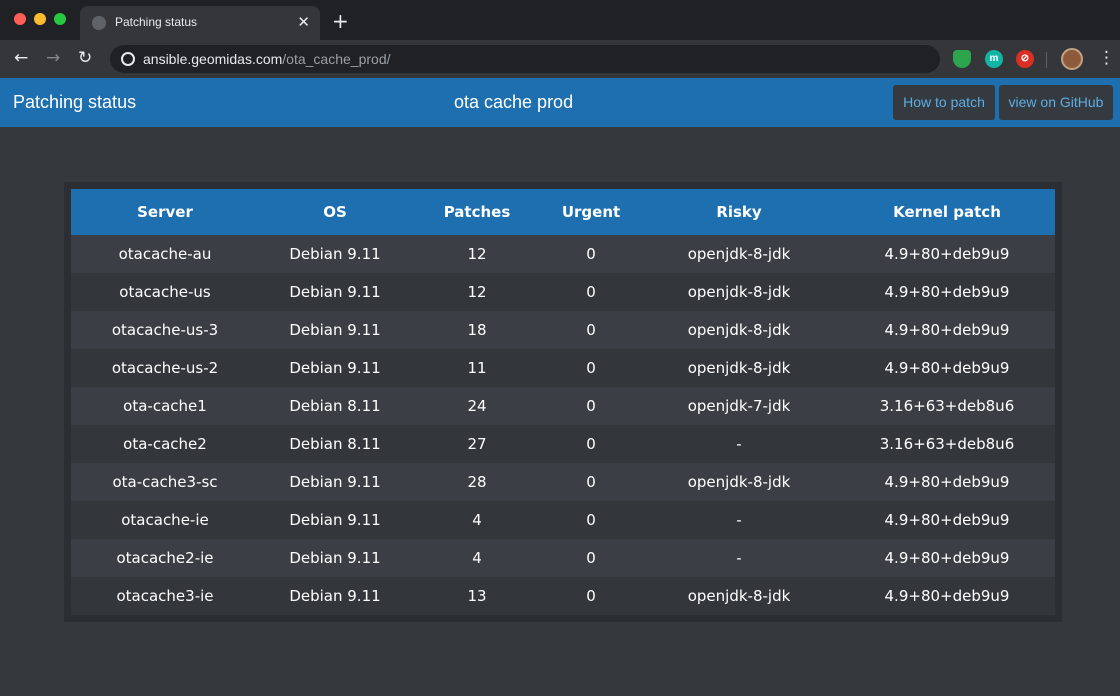  What do you see at coordinates (477, 482) in the screenshot?
I see `patches-cell: 28` at bounding box center [477, 482].